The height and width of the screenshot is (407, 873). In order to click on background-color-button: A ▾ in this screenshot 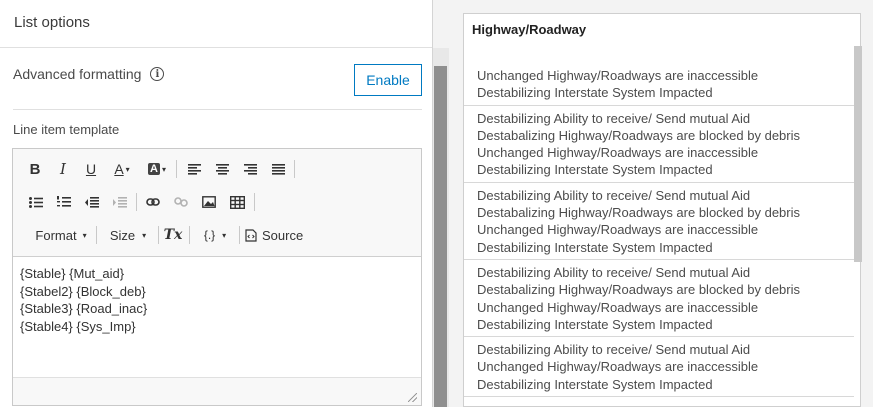, I will do `click(157, 169)`.